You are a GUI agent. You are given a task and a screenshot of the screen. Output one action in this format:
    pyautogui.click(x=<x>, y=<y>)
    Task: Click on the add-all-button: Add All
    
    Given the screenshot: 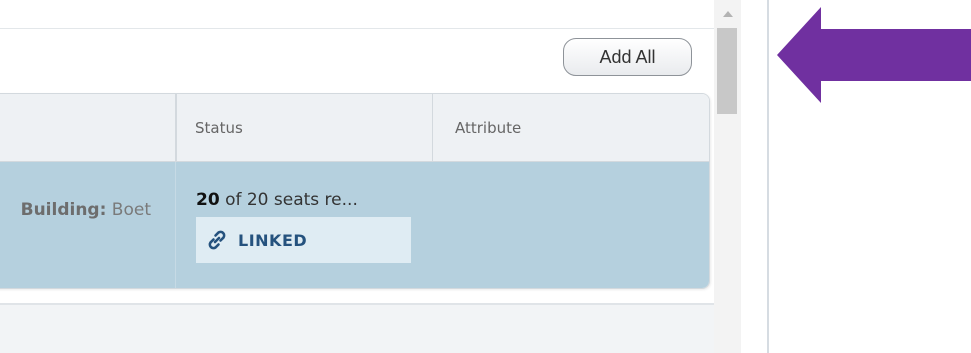 What is the action you would take?
    pyautogui.click(x=627, y=57)
    